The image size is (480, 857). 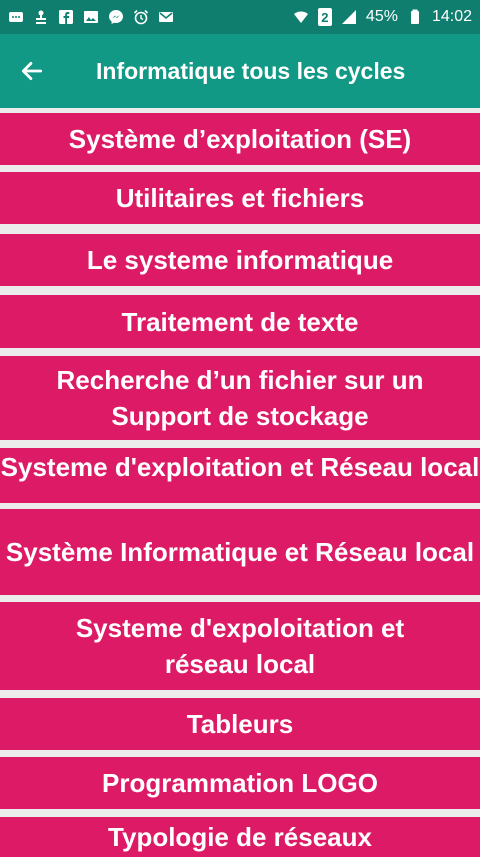 I want to click on page-title: Informatique tous les cycles, so click(x=251, y=70).